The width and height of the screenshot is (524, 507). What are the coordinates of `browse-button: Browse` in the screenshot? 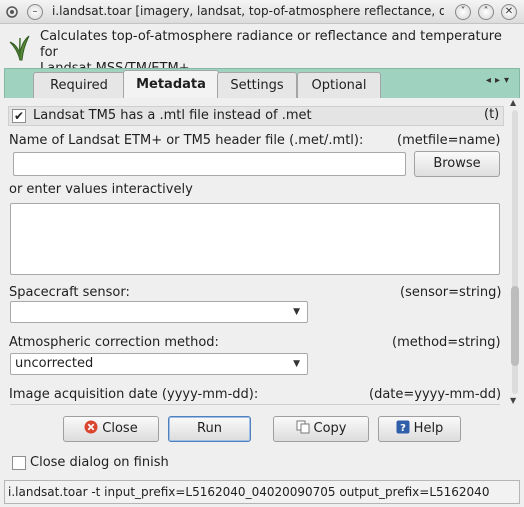 It's located at (457, 164).